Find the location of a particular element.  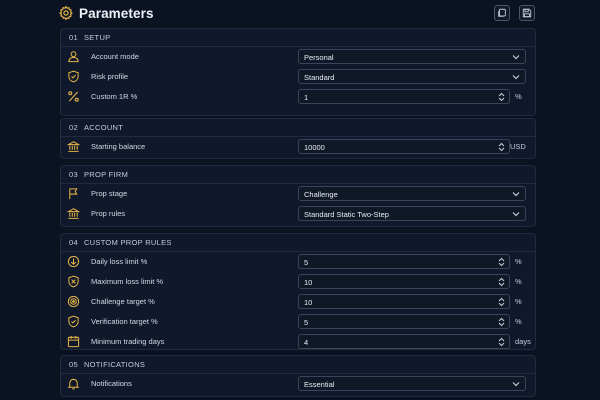

copy-icon is located at coordinates (502, 12).